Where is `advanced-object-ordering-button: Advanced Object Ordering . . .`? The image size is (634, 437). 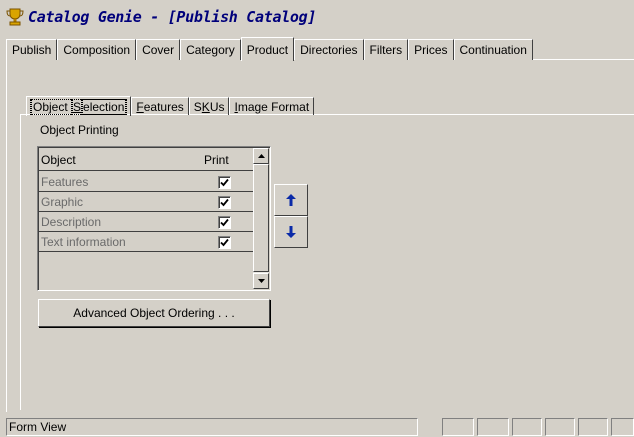 advanced-object-ordering-button: Advanced Object Ordering . . . is located at coordinates (154, 313).